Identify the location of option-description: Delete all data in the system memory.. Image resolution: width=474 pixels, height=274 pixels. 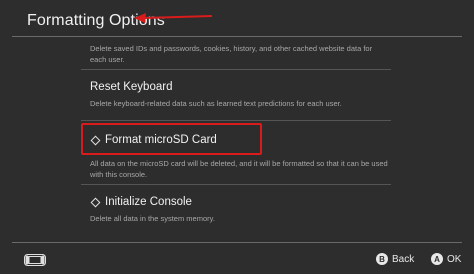
(152, 218).